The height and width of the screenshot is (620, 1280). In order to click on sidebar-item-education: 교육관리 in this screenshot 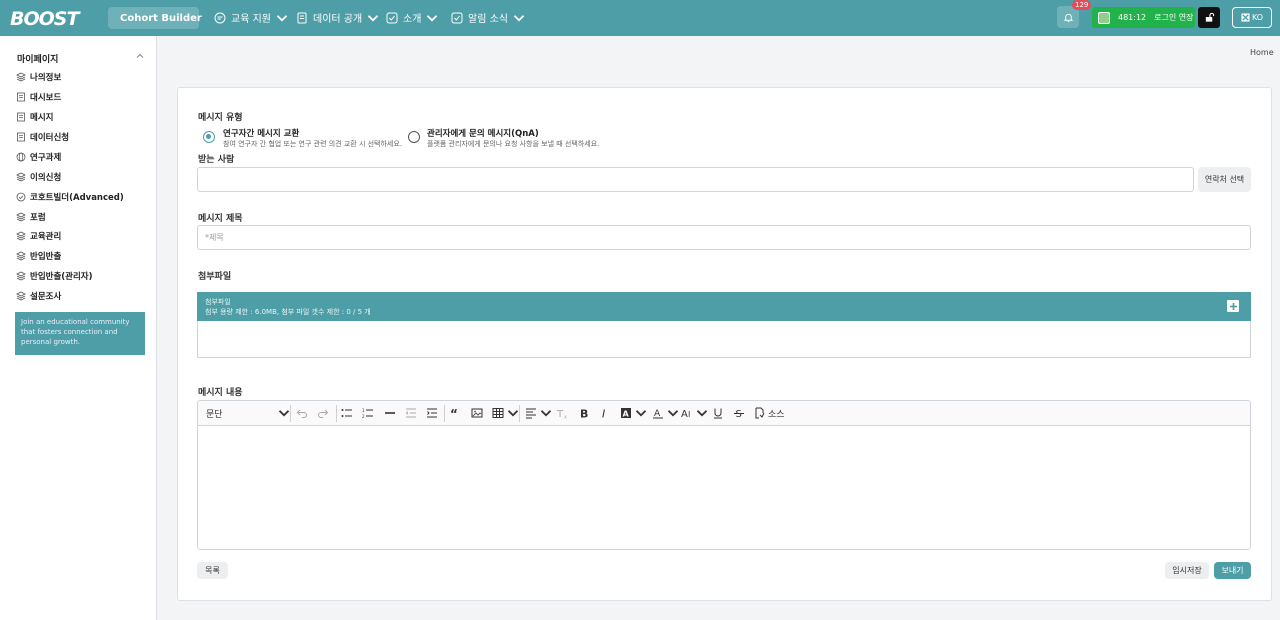, I will do `click(38, 236)`.